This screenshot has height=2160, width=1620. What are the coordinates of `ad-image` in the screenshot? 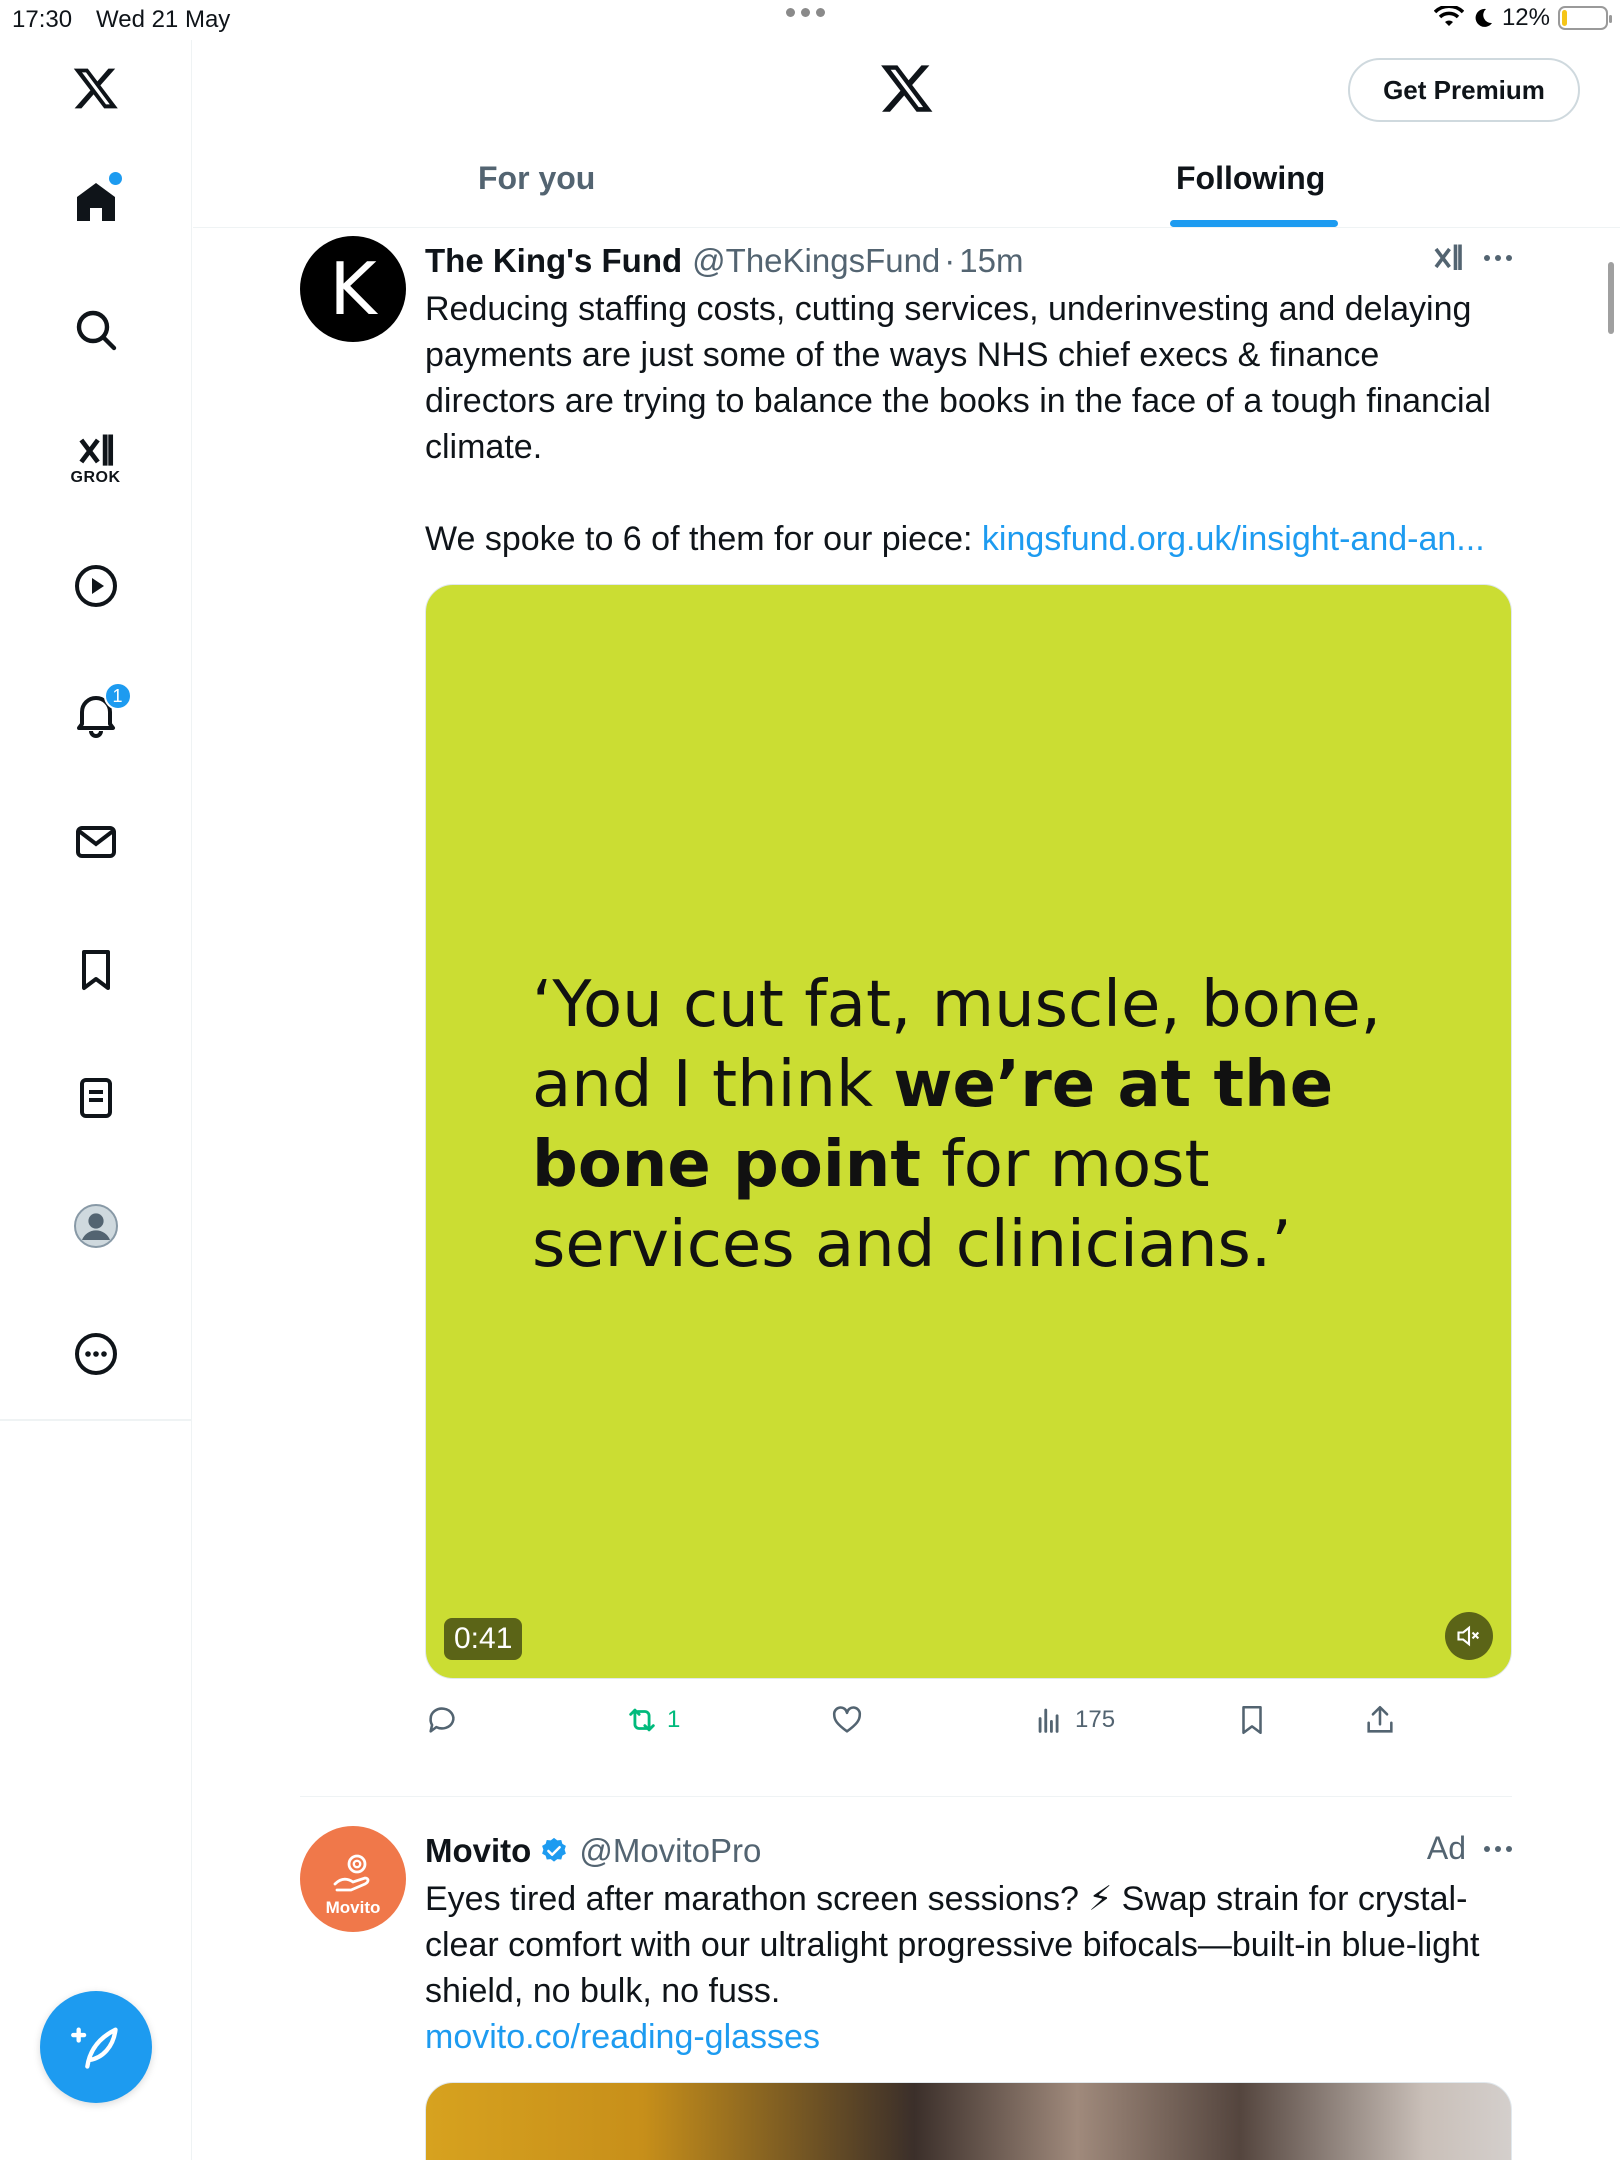 It's located at (968, 2121).